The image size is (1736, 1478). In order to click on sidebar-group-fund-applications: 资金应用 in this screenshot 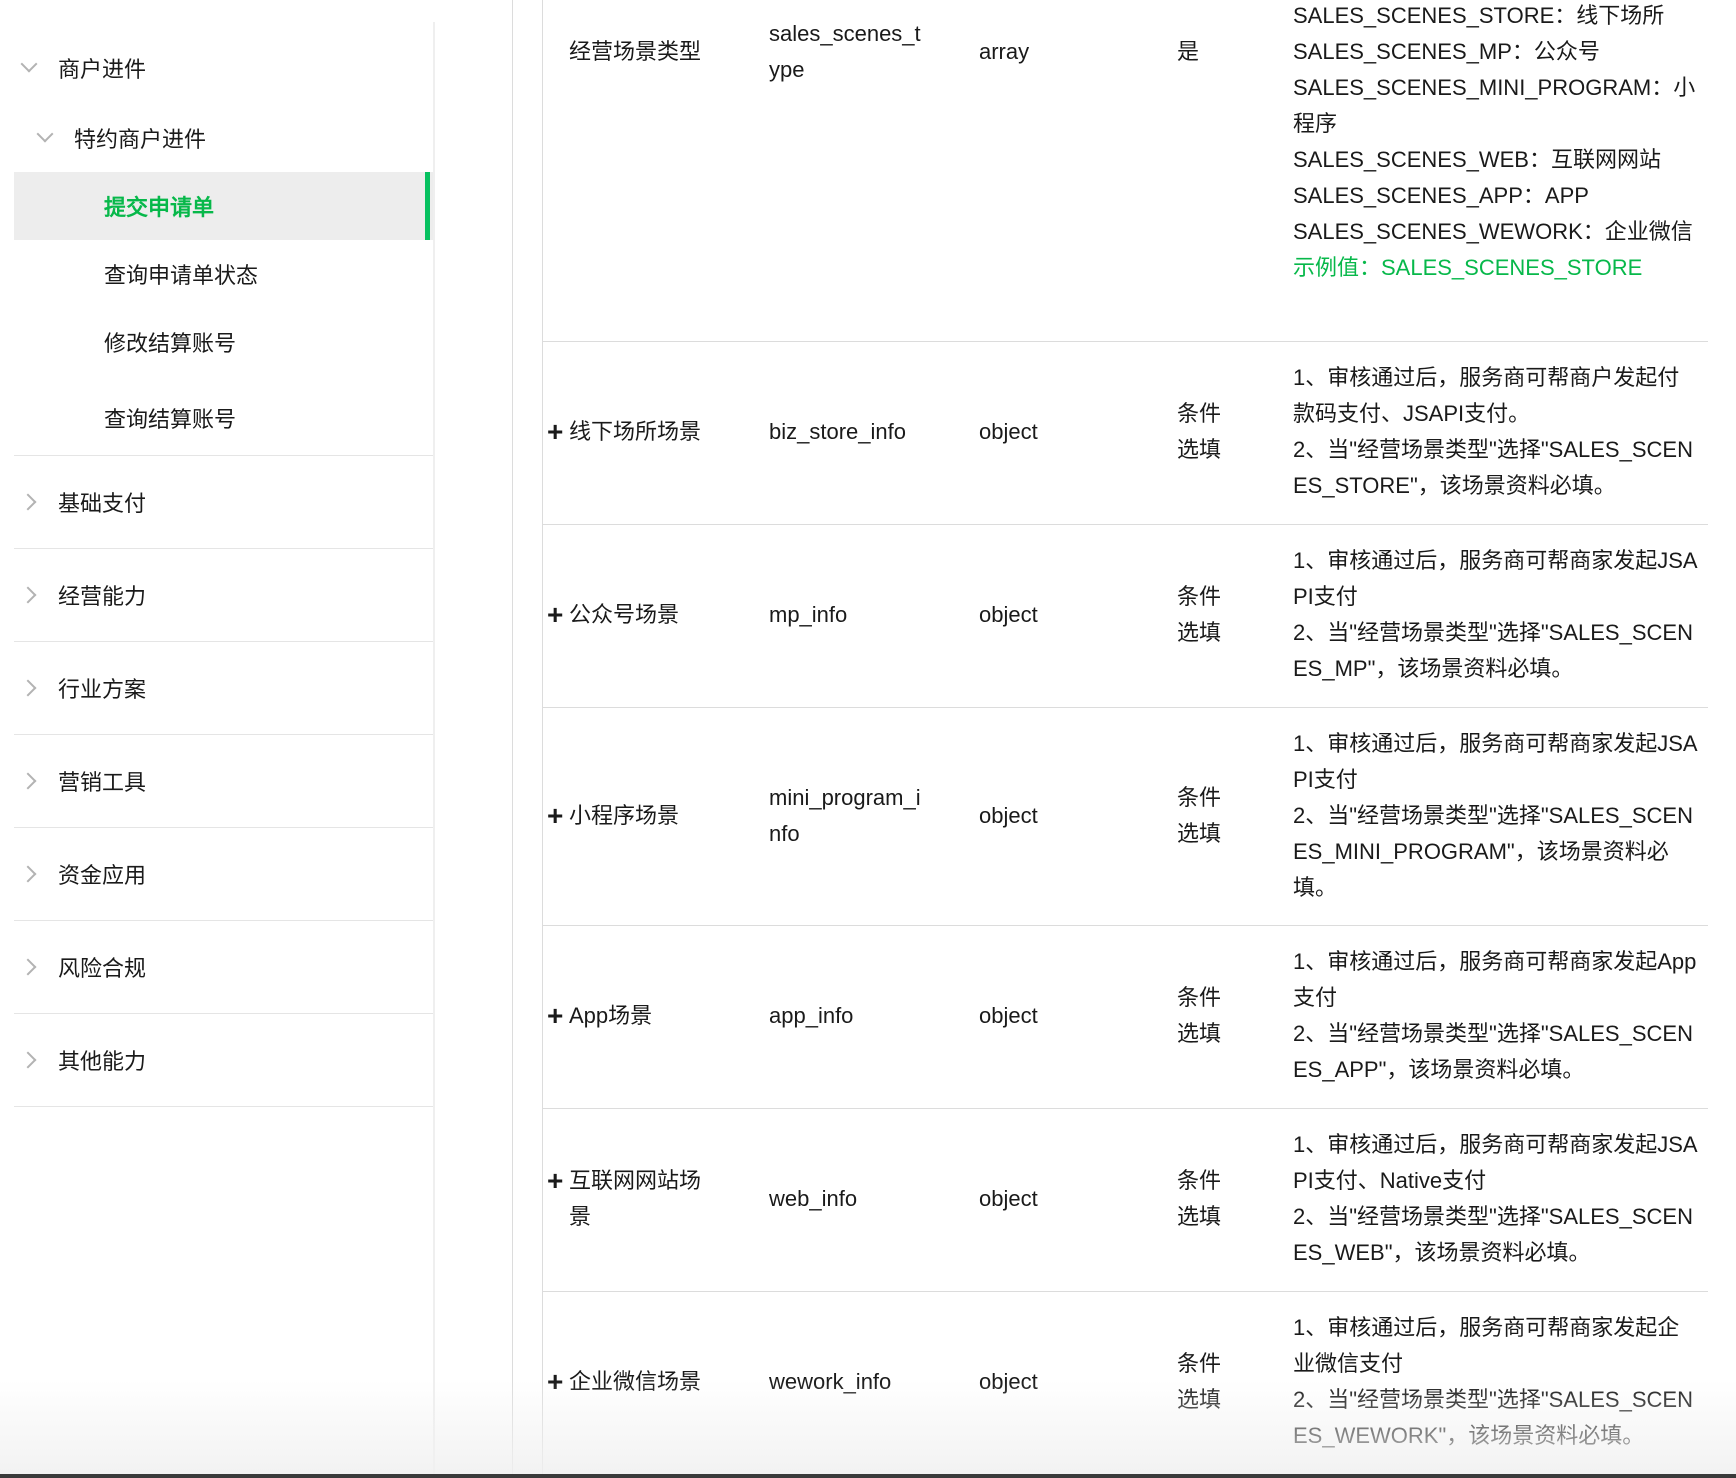, I will do `click(224, 874)`.